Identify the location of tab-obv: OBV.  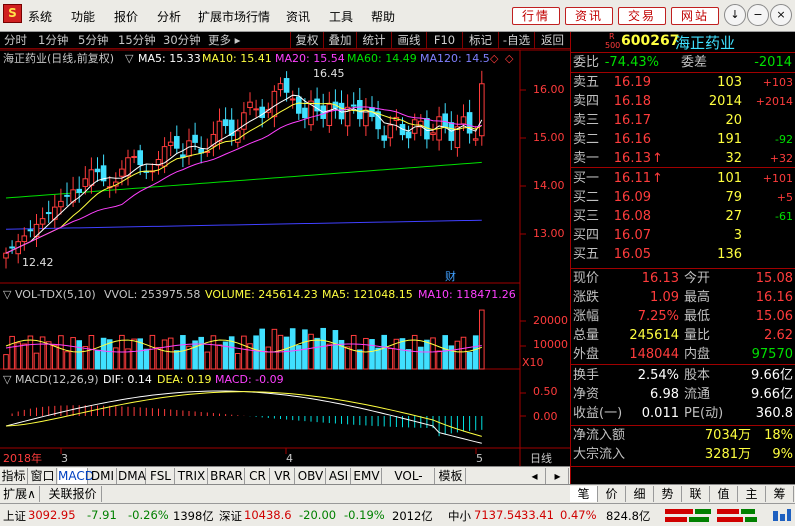
(311, 476).